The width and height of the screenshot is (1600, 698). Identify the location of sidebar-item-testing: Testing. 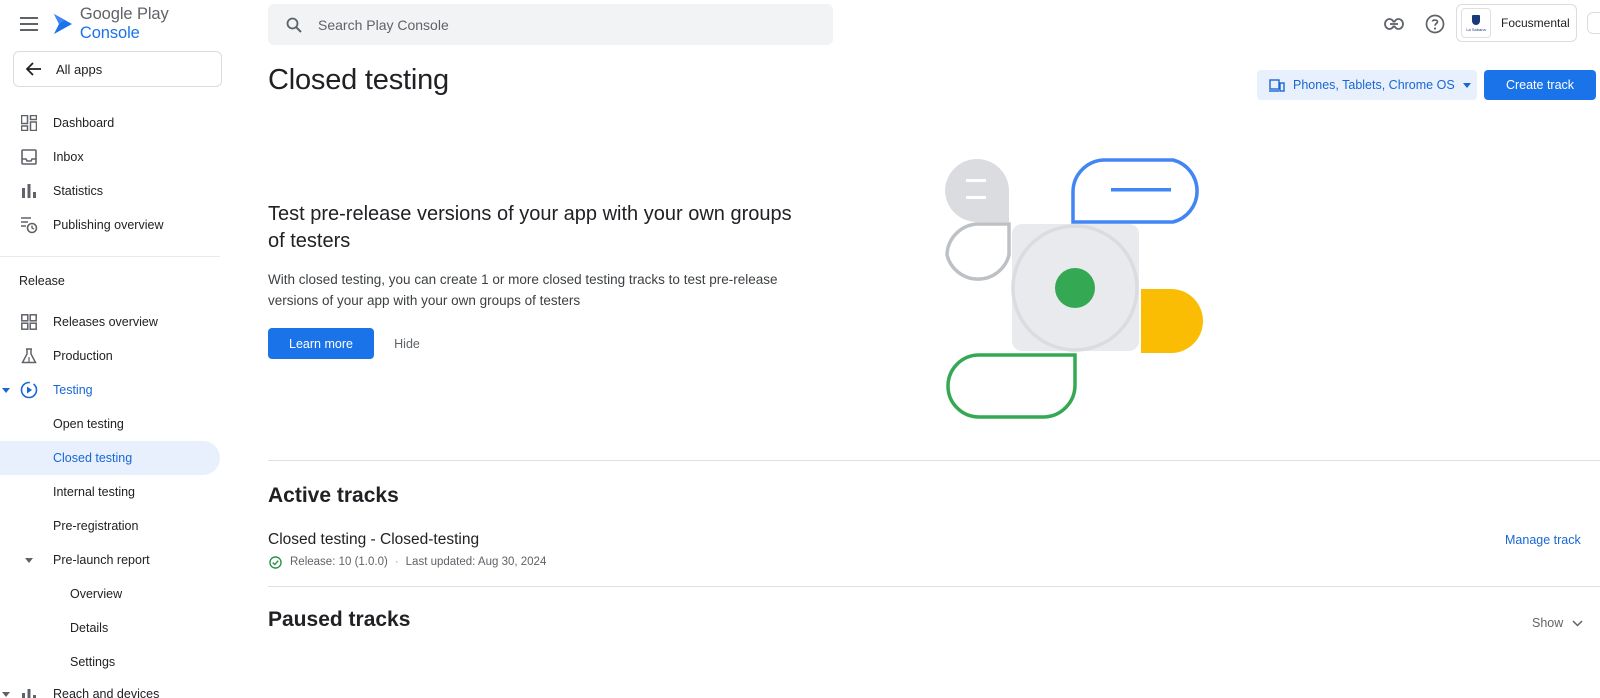
(110, 390).